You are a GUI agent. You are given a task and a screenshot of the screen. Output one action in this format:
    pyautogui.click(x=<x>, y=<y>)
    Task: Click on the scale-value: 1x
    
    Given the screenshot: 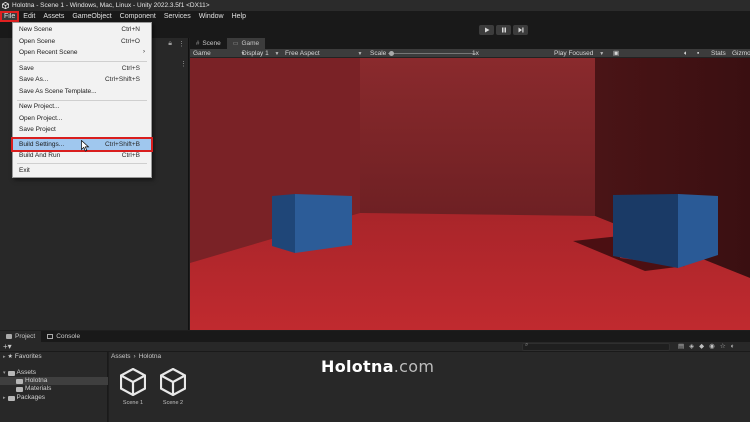 What is the action you would take?
    pyautogui.click(x=475, y=53)
    